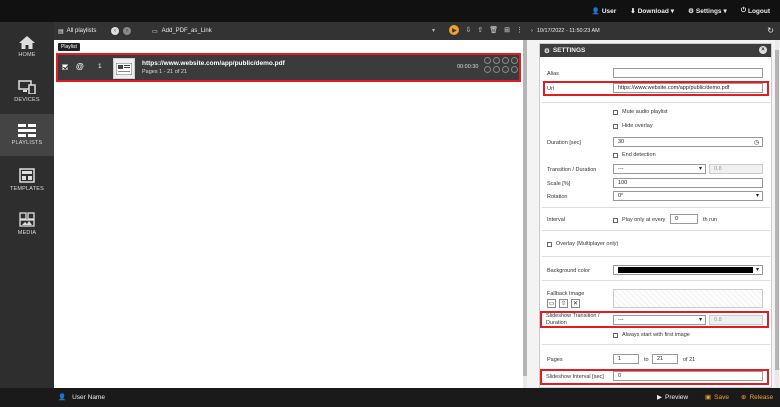 Image resolution: width=780 pixels, height=407 pixels. I want to click on chevron-down-icon: ▾, so click(433, 31).